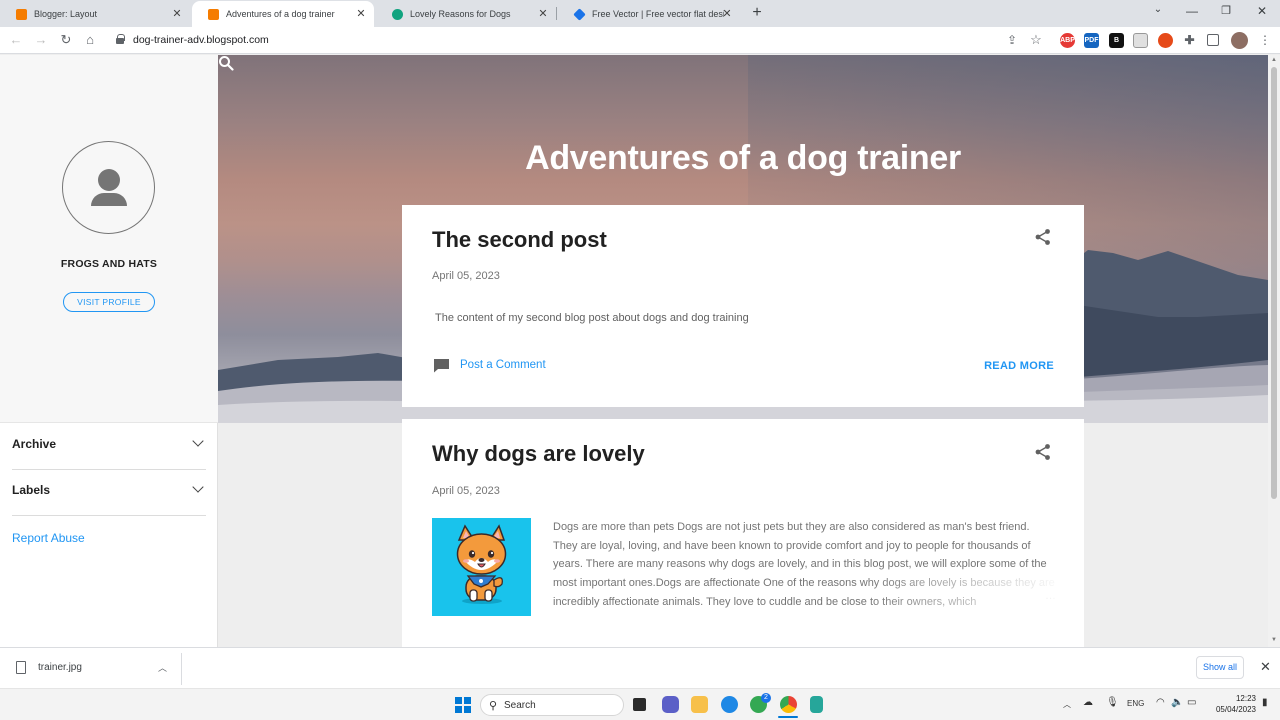  I want to click on tab-adventures: Adventures of a dog trainer ✕, so click(283, 14).